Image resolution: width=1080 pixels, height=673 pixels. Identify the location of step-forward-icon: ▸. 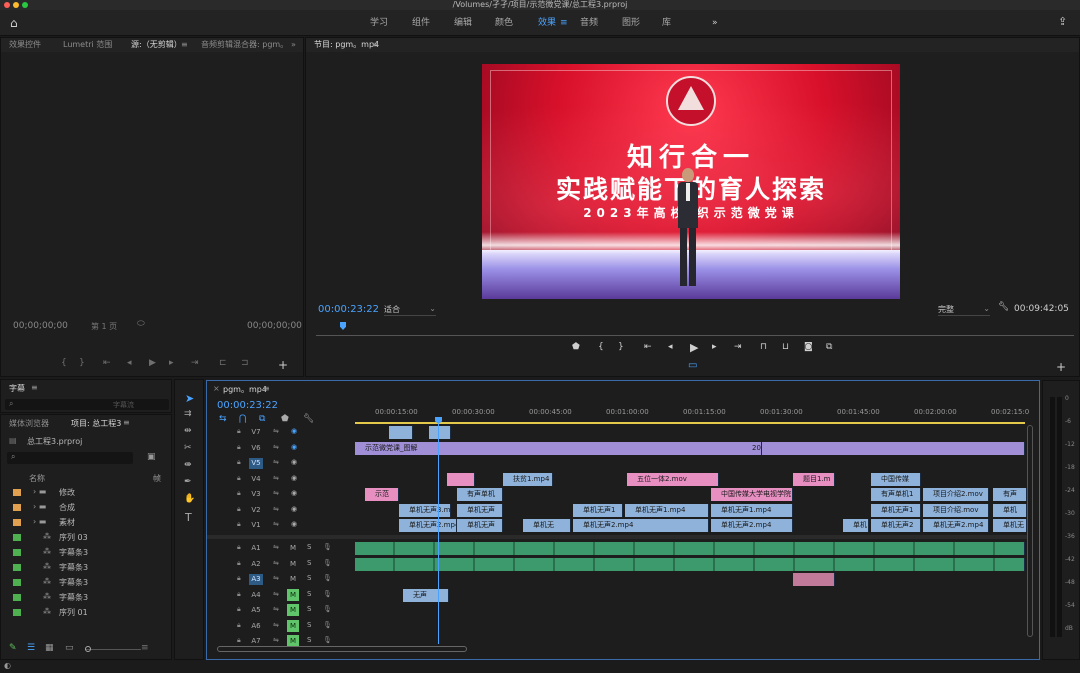
(714, 347).